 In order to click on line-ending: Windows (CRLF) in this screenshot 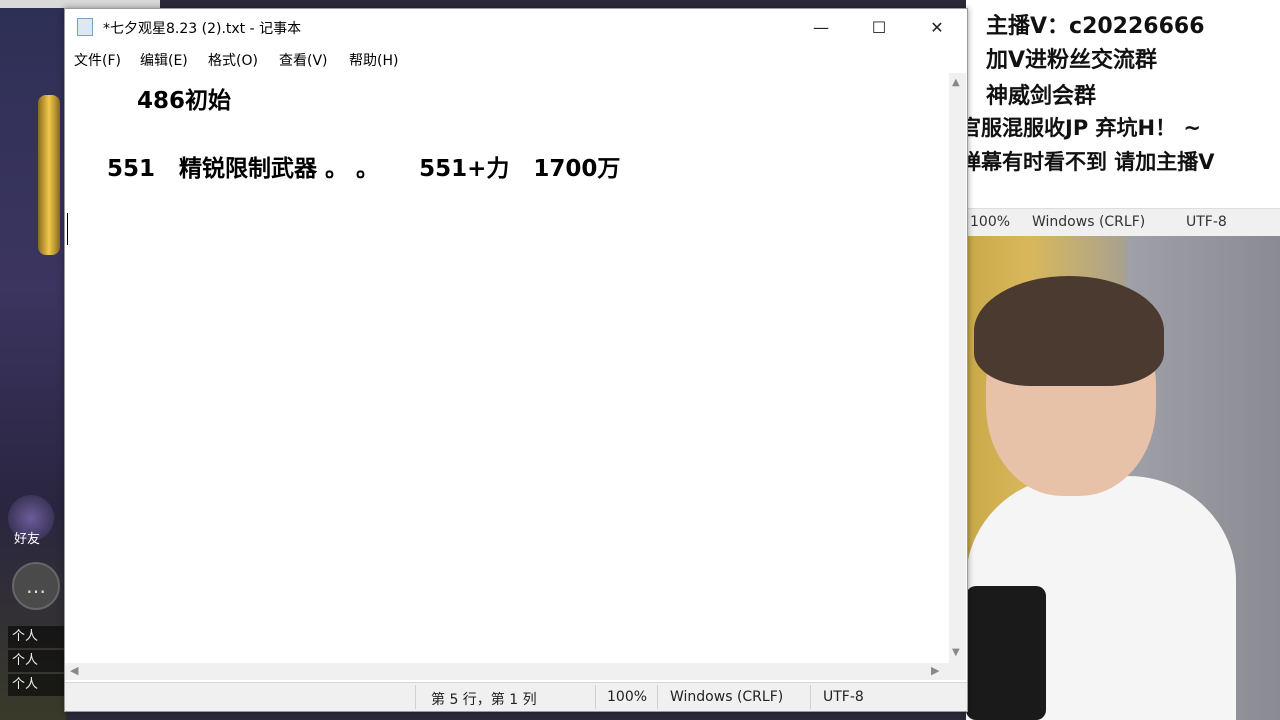, I will do `click(727, 697)`.